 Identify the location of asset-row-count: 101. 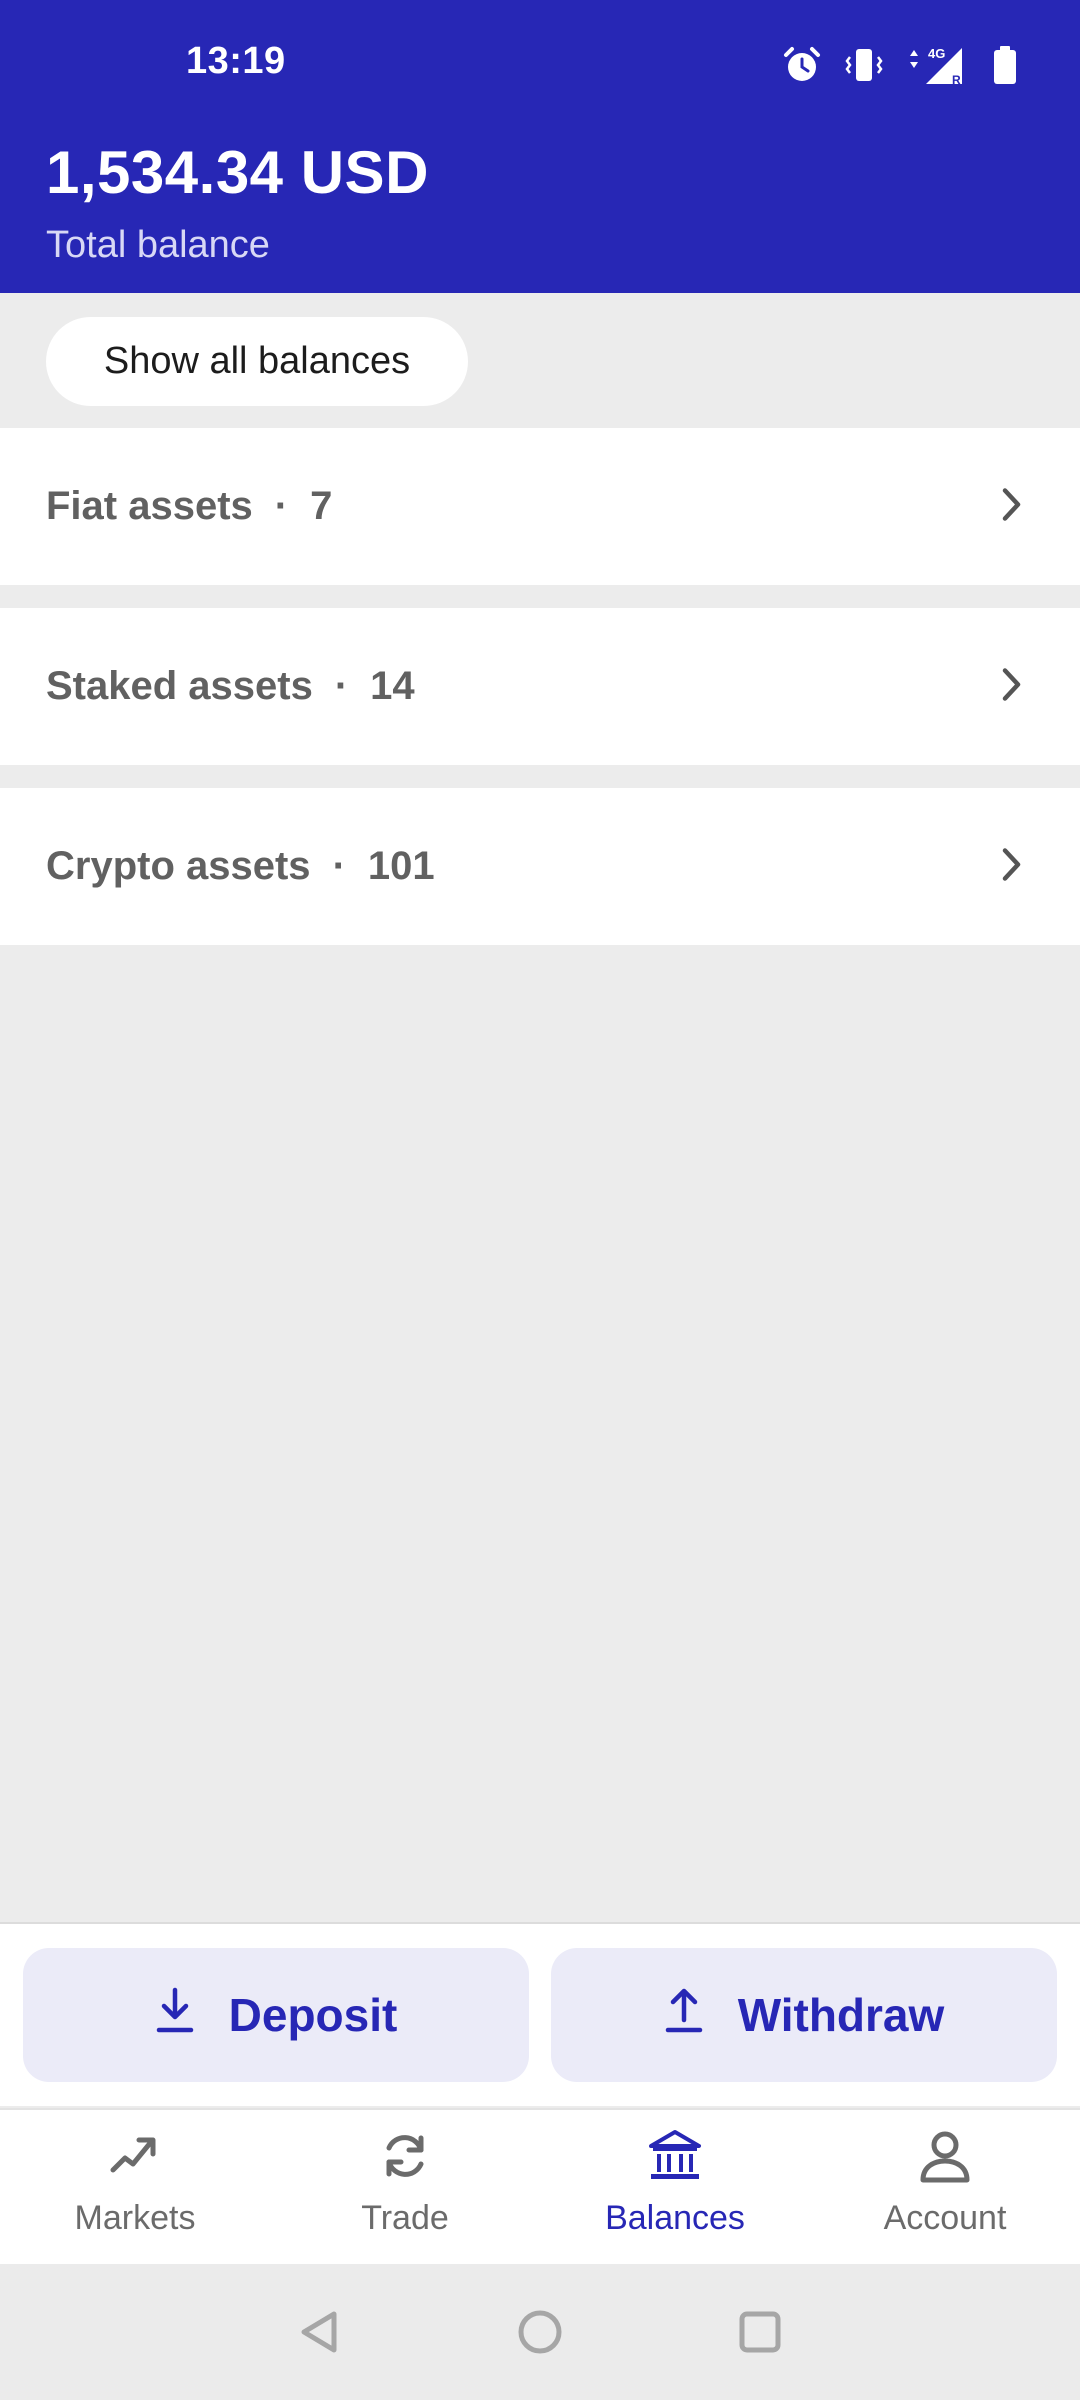
(401, 866).